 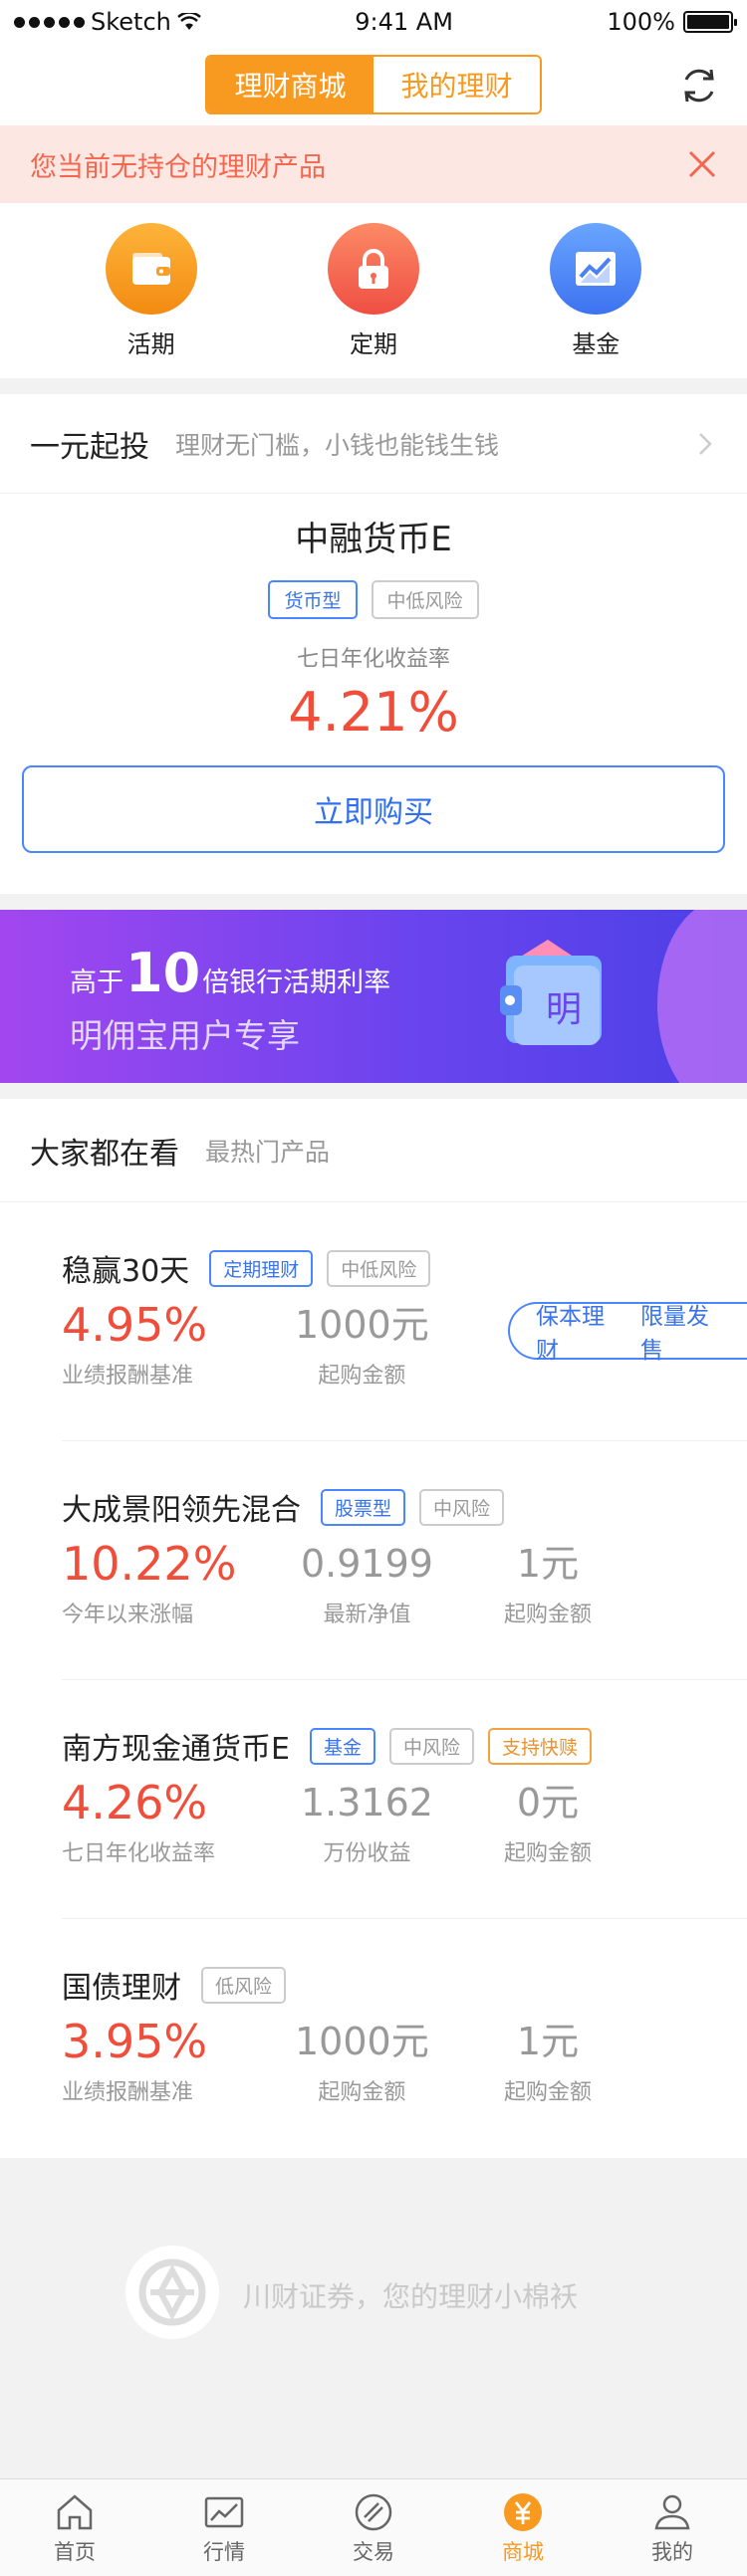 What do you see at coordinates (50, 22) in the screenshot?
I see `signal-icon` at bounding box center [50, 22].